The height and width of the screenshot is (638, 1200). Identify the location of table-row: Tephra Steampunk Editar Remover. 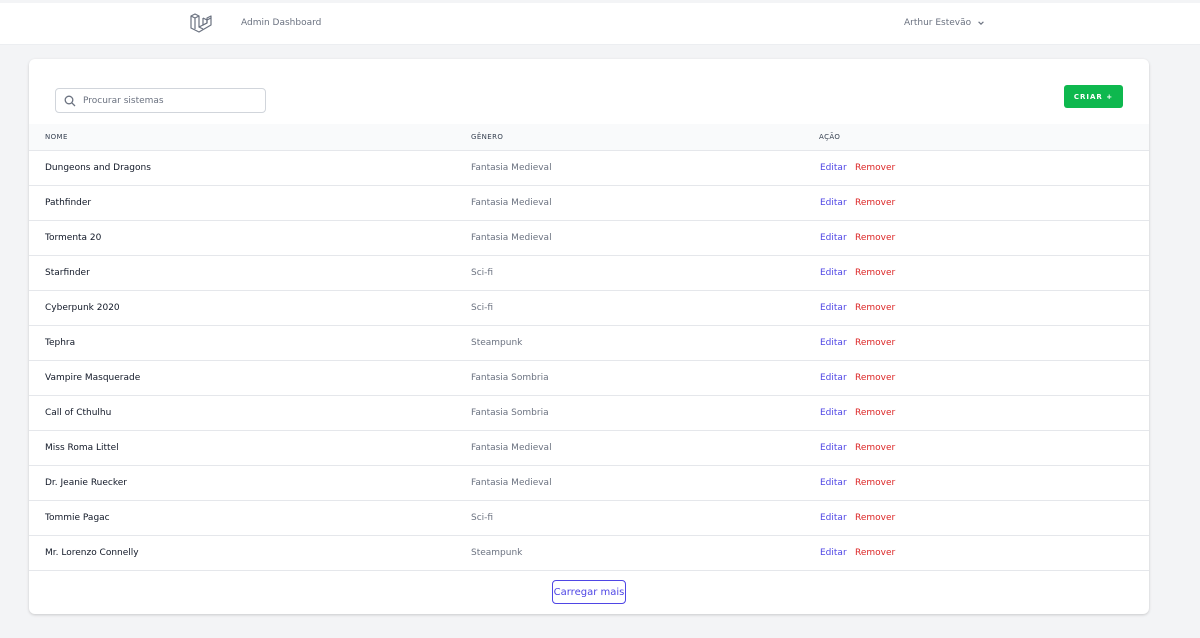
(589, 342).